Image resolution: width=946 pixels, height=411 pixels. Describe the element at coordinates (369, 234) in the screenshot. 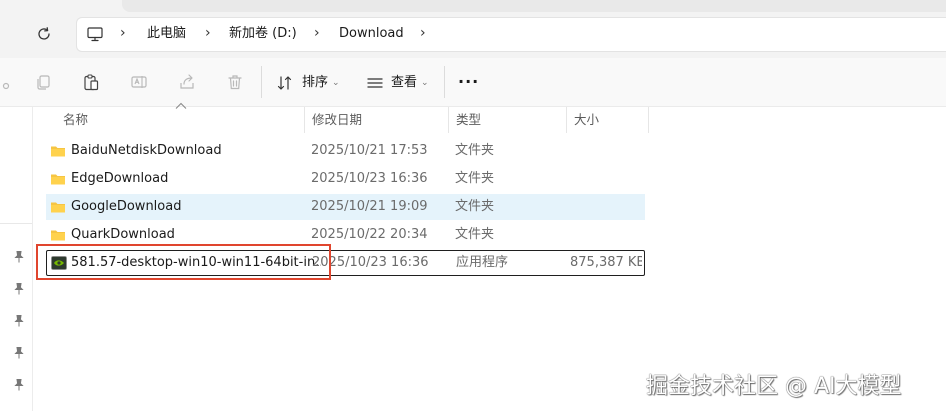

I see `file-date: 2025/10/22 20:34` at that location.